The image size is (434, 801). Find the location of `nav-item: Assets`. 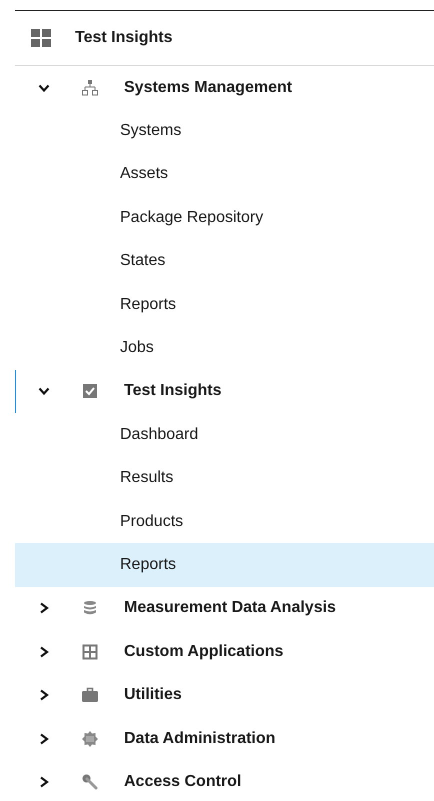

nav-item: Assets is located at coordinates (224, 174).